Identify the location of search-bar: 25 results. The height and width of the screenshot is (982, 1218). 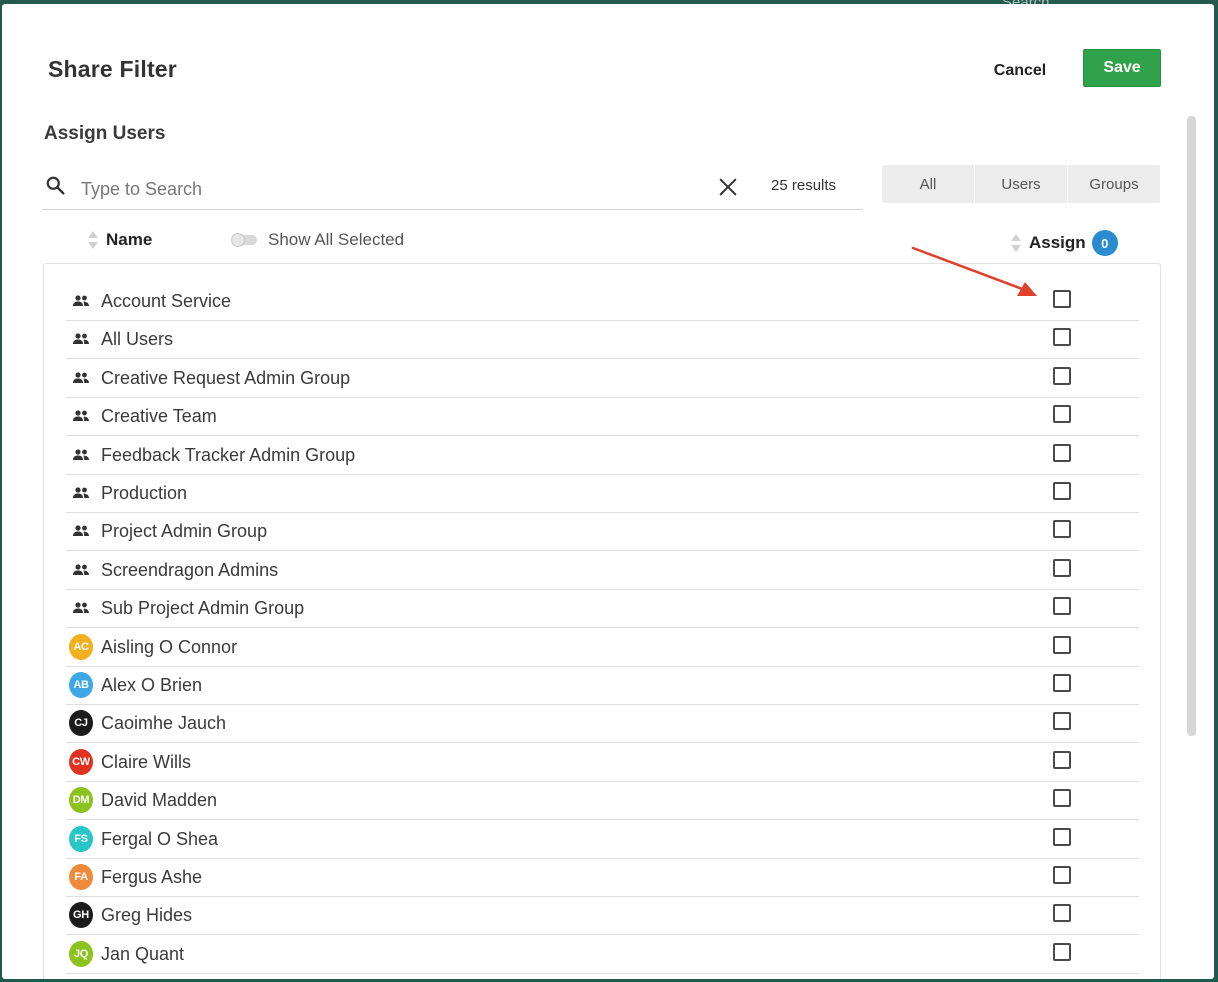
(453, 188).